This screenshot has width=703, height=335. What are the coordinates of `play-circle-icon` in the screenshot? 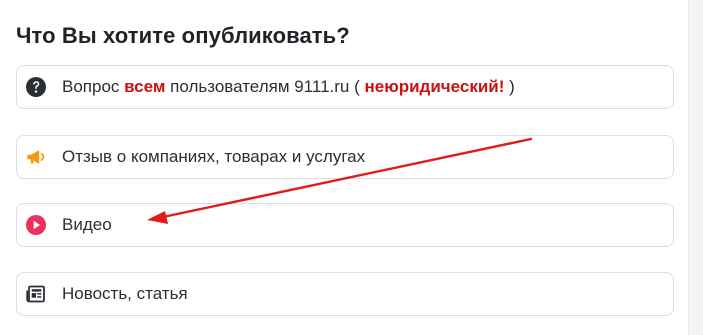 It's located at (36, 225).